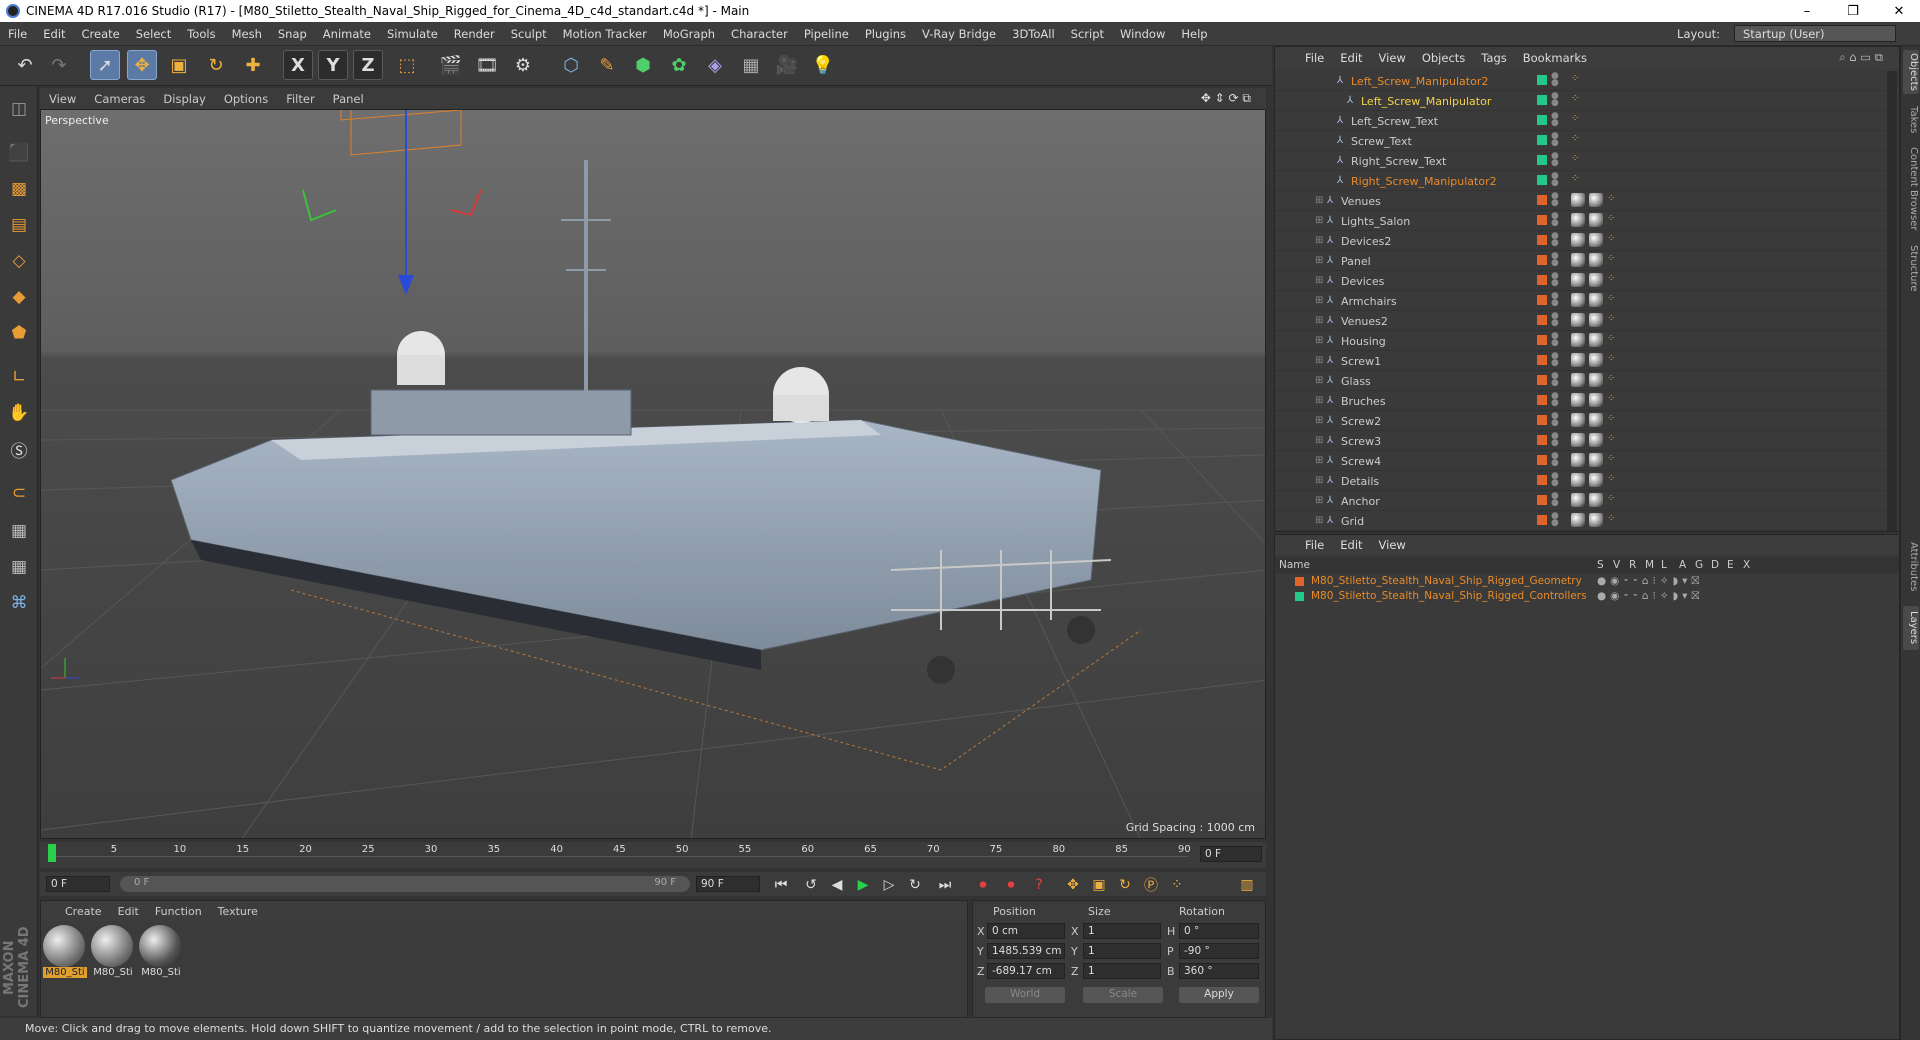 The image size is (1920, 1040). Describe the element at coordinates (1073, 885) in the screenshot. I see `key-position-icon: ✥` at that location.